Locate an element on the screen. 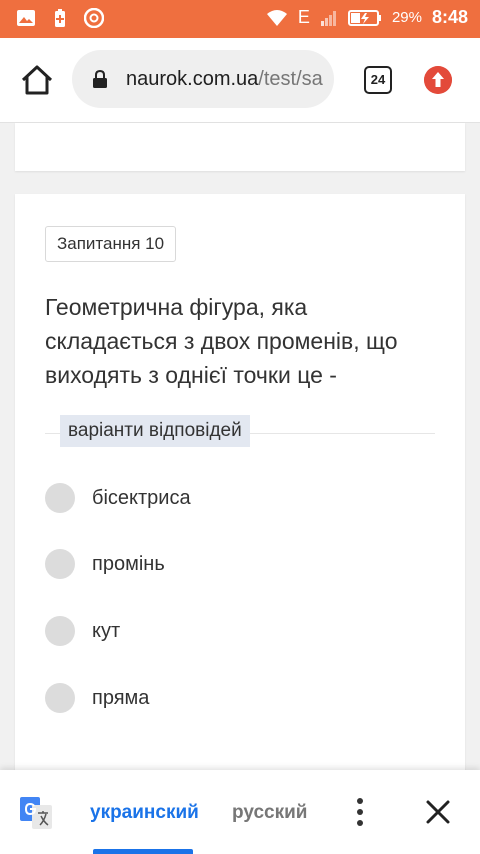 The image size is (480, 854). status-bar: E 29% 8:48 is located at coordinates (240, 19).